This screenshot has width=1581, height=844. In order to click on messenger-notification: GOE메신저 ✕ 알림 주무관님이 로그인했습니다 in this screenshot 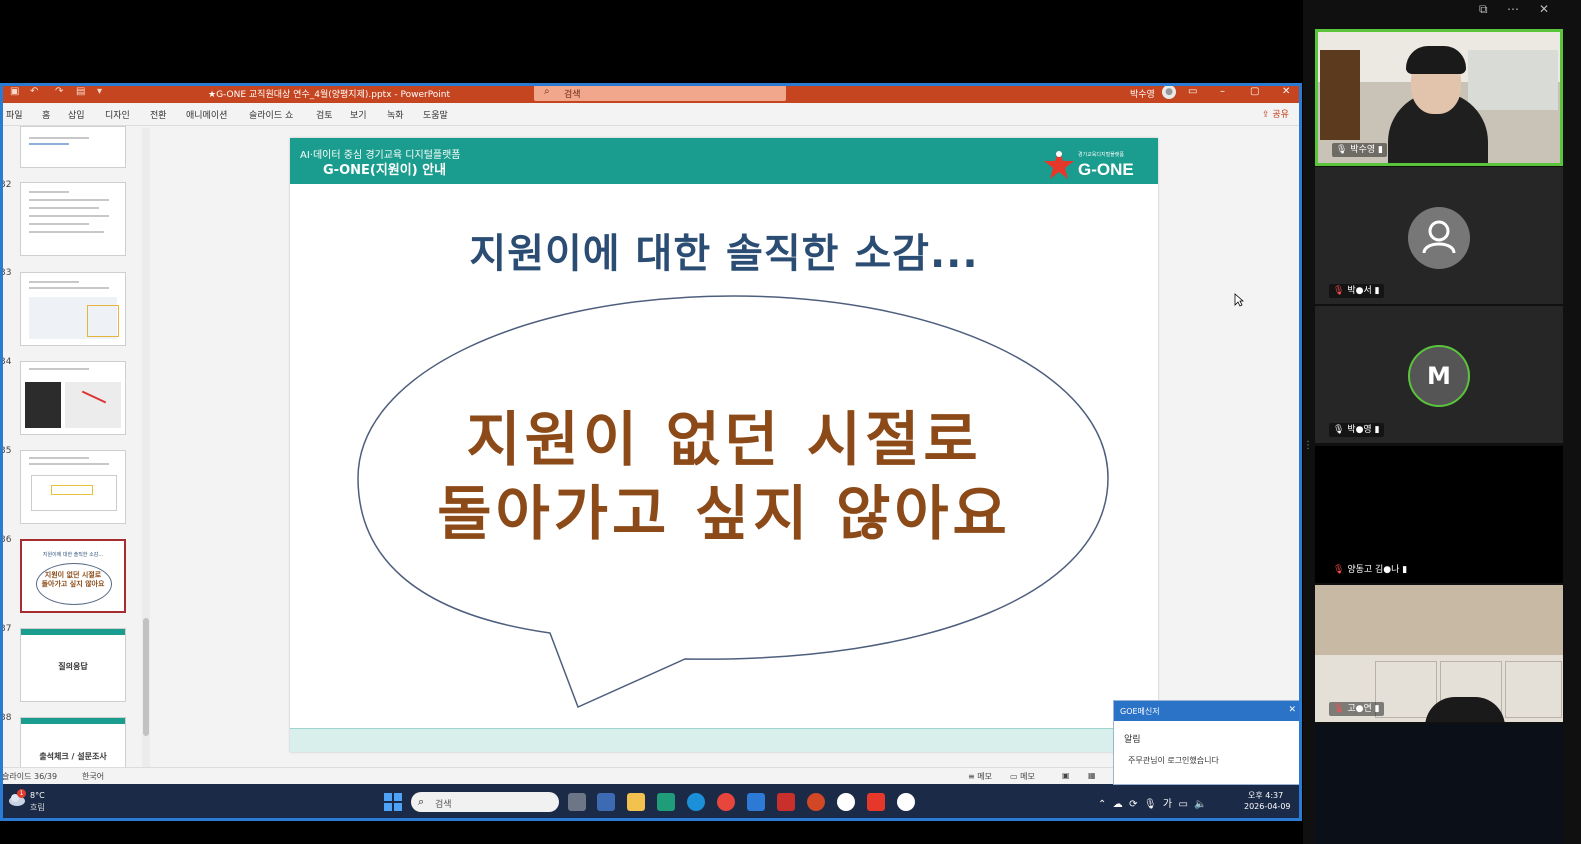, I will do `click(1207, 742)`.